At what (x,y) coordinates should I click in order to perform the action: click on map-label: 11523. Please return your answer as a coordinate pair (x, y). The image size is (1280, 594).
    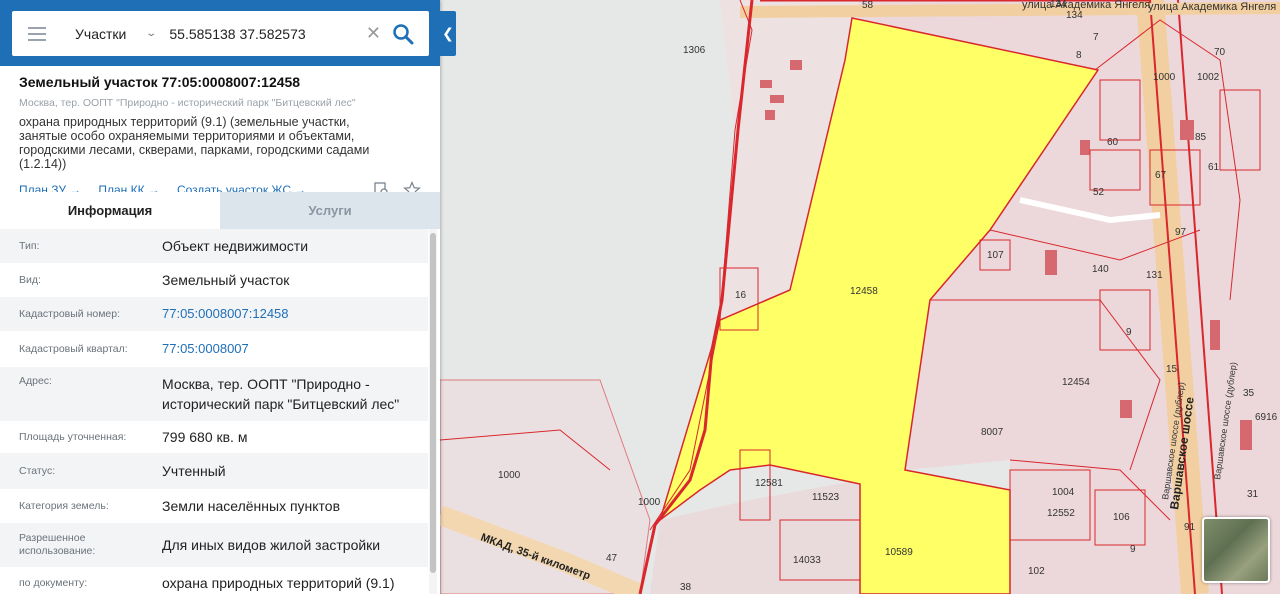
    Looking at the image, I should click on (826, 497).